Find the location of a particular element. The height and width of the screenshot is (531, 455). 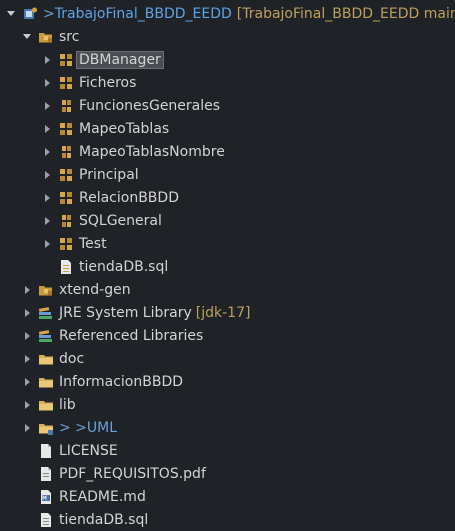

package-row: RelacionBBDD is located at coordinates (109, 197).